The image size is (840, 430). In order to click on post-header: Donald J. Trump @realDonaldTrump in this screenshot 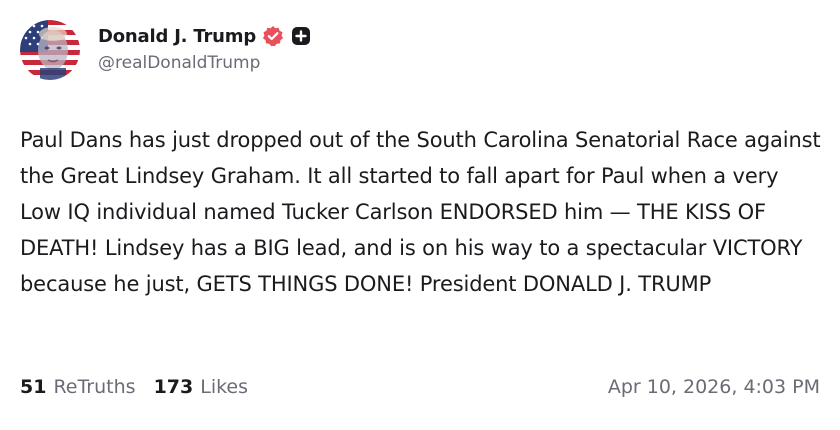, I will do `click(165, 50)`.